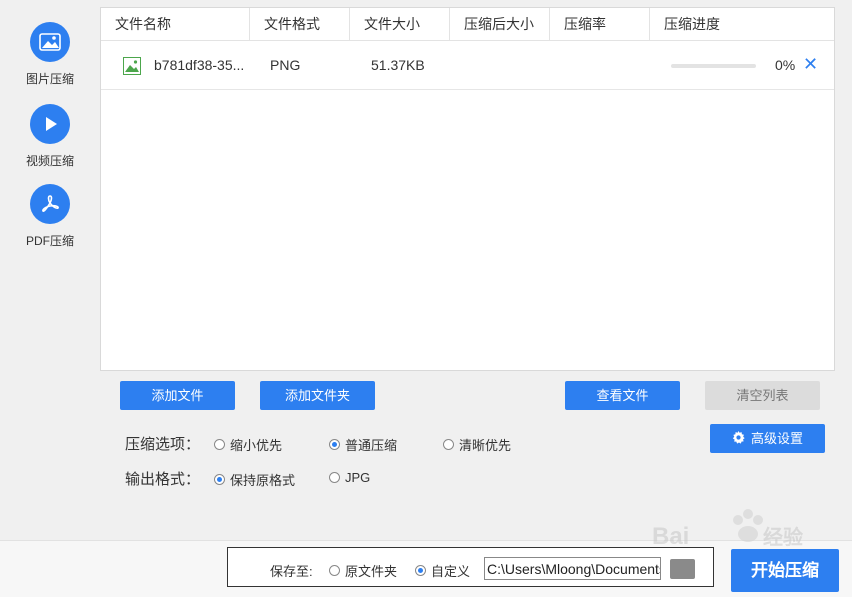  I want to click on compress-options-label: 压缩选项：, so click(163, 444).